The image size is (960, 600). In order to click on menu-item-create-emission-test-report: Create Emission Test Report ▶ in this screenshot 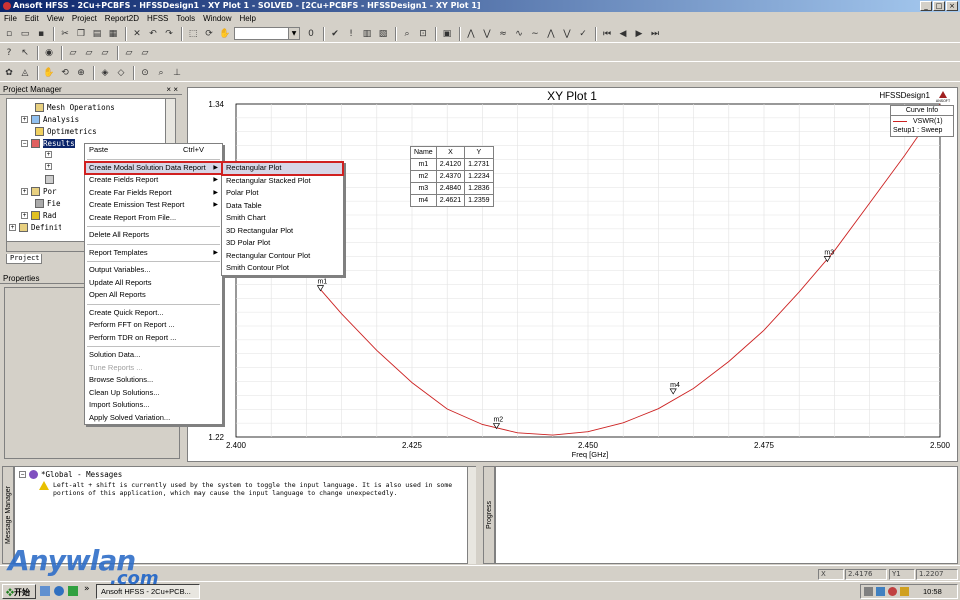, I will do `click(153, 205)`.